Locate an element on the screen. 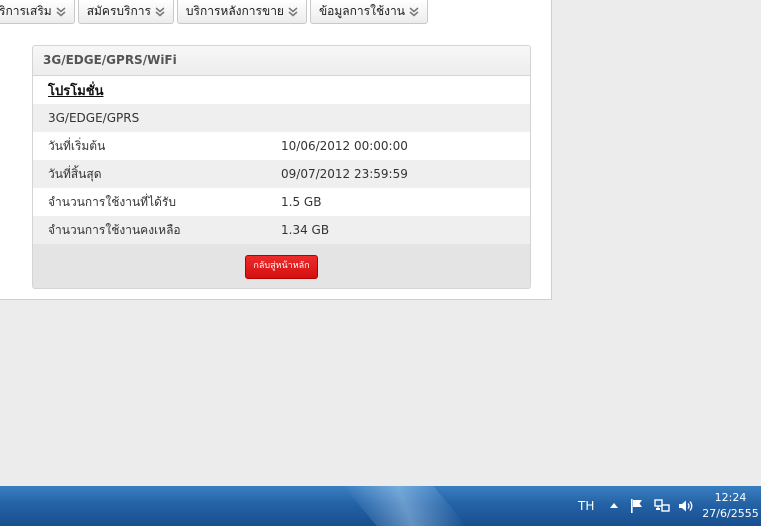 The height and width of the screenshot is (526, 761). promo-name: 3G/EDGE/GPRS is located at coordinates (94, 118).